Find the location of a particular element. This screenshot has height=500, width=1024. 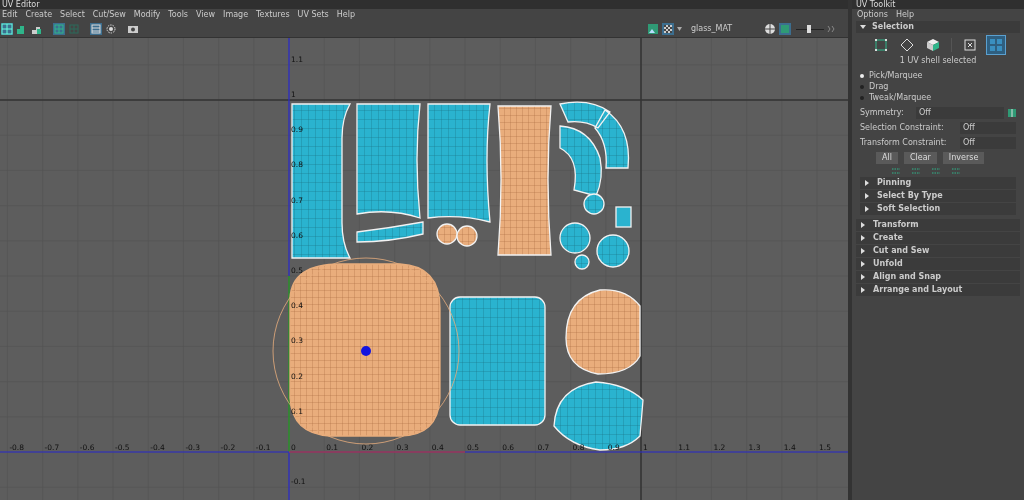

section-header: Arrange and Layout is located at coordinates (938, 290).